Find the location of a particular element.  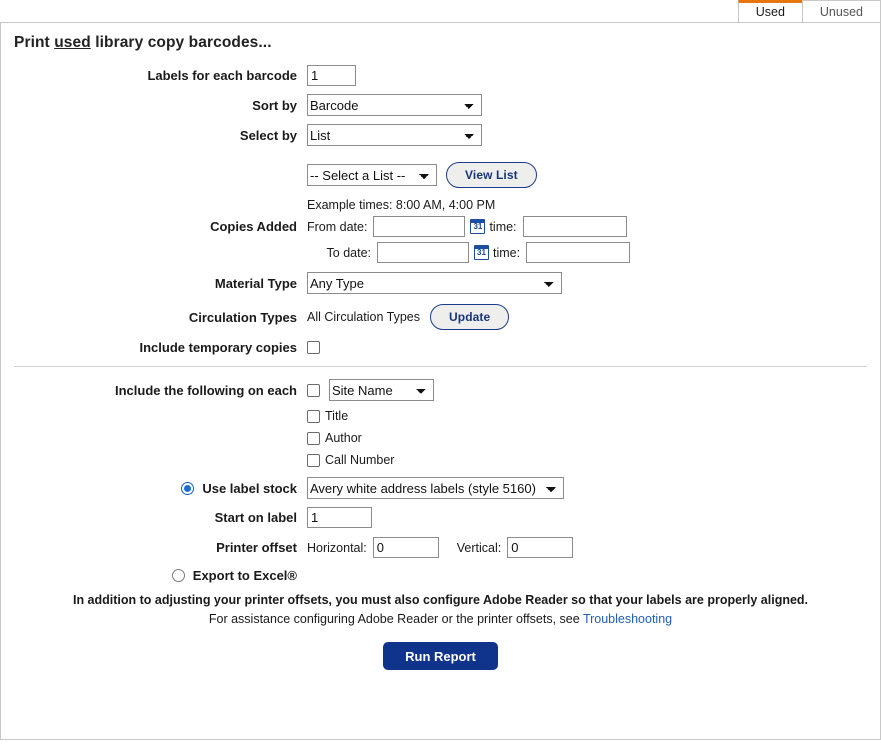

call-number-checkbox-label: Call Number is located at coordinates (360, 460).